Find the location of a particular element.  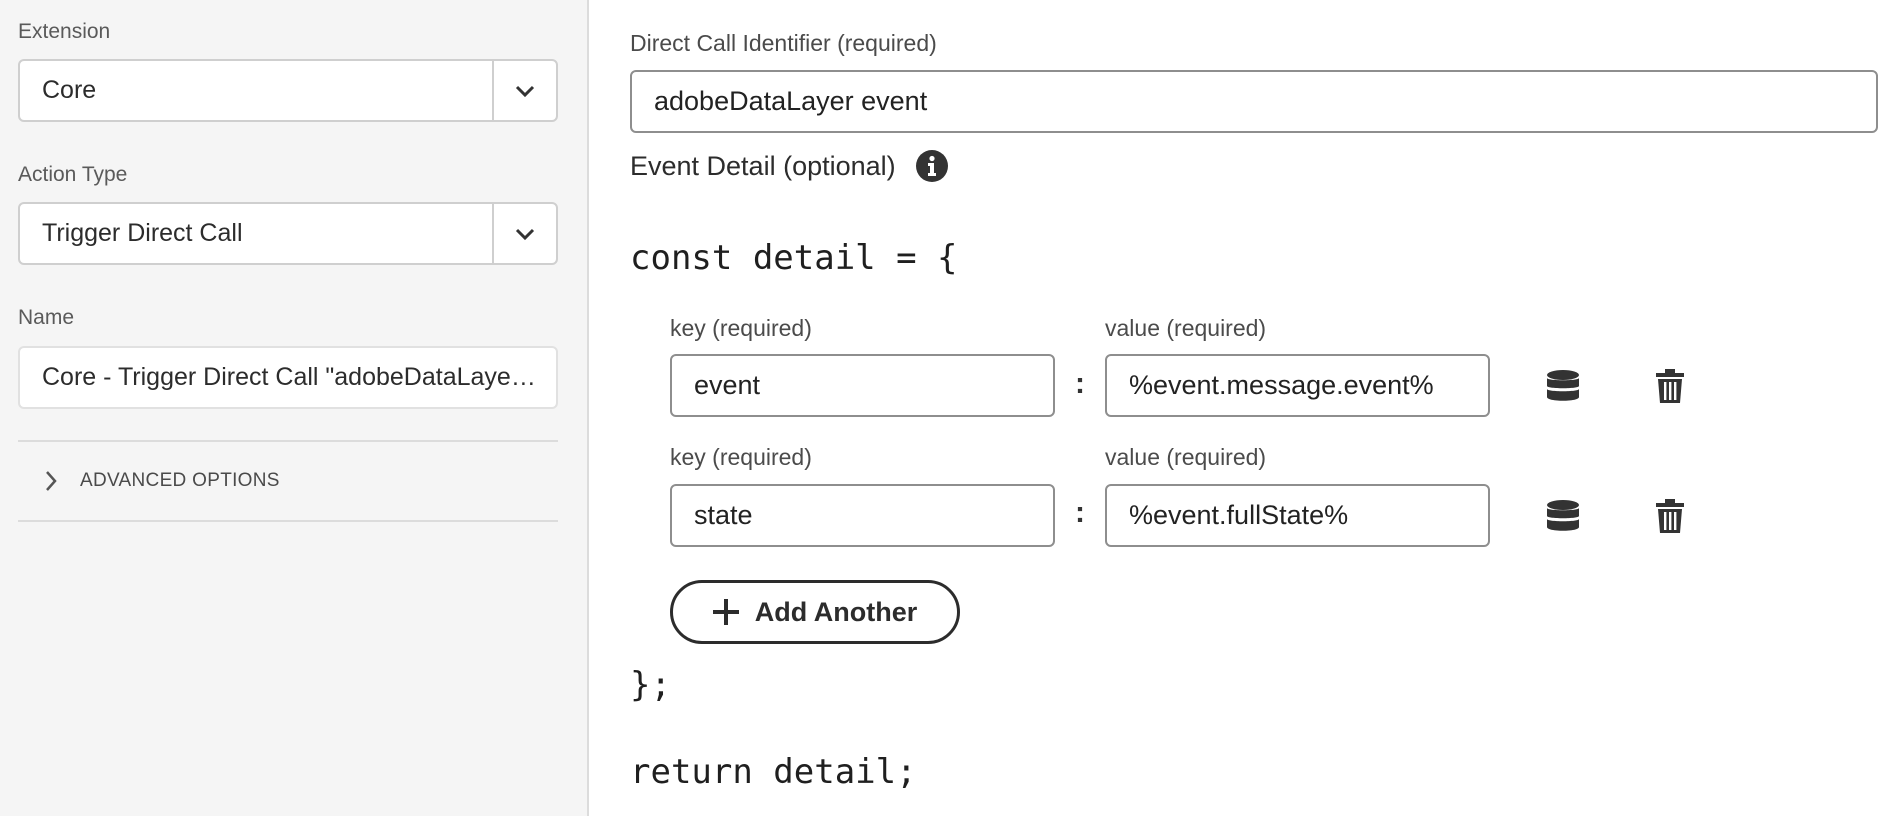

code-return: return detail; is located at coordinates (773, 772).